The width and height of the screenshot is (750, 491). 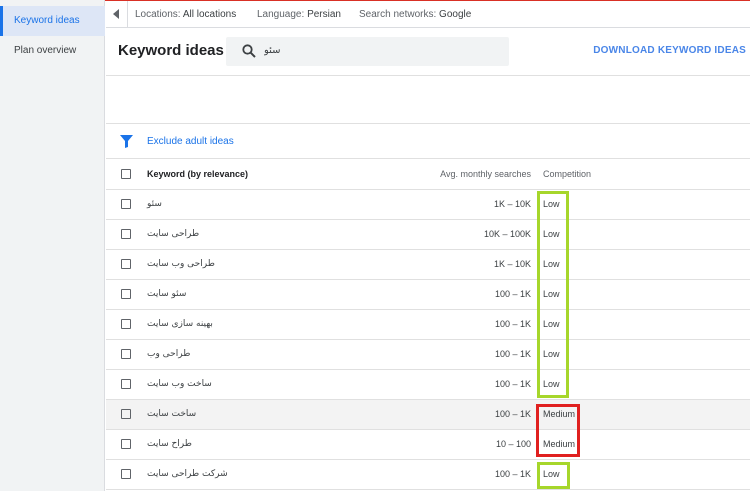 I want to click on keyword-search-input, so click(x=374, y=50).